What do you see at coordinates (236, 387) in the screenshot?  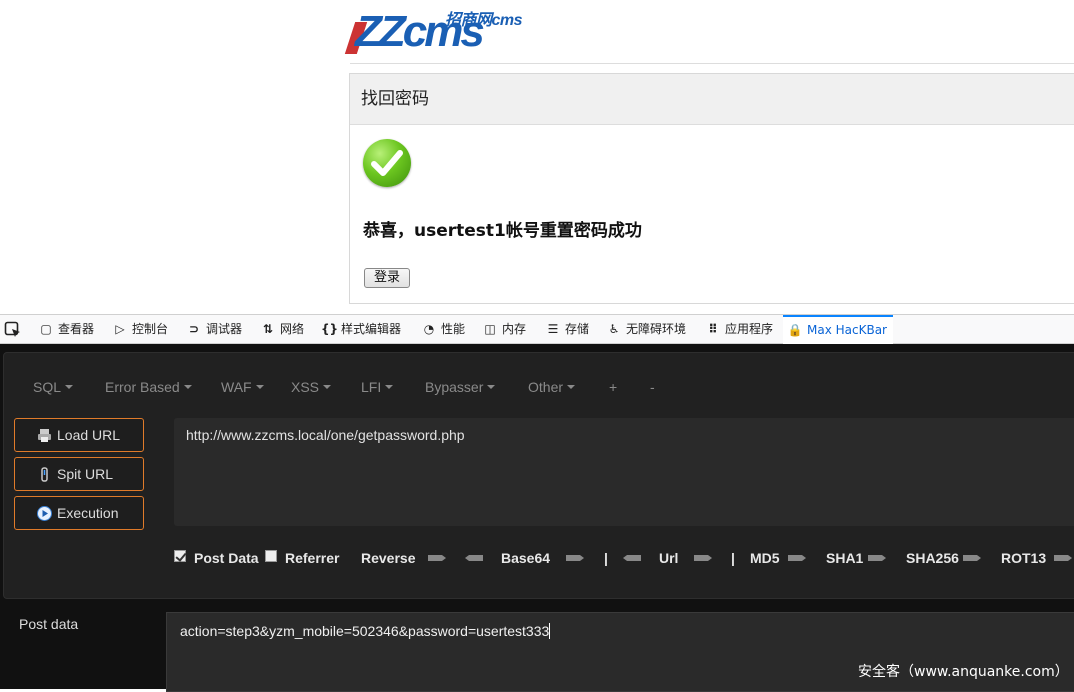 I see `menu-label: WAF` at bounding box center [236, 387].